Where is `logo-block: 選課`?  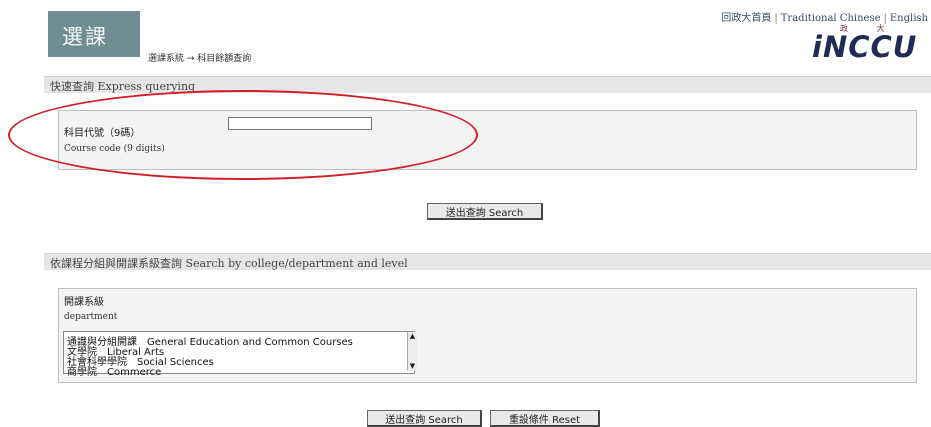
logo-block: 選課 is located at coordinates (94, 34).